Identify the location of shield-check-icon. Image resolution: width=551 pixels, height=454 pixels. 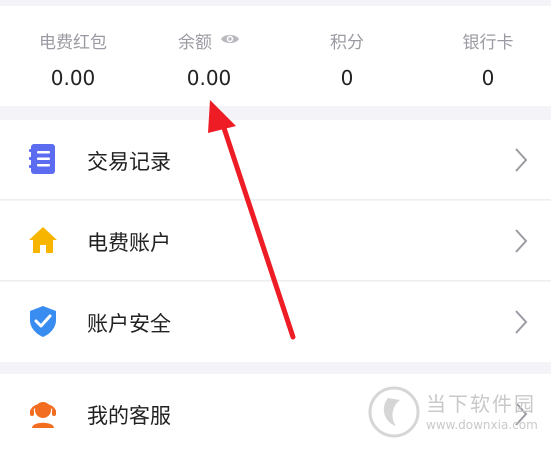
(43, 321).